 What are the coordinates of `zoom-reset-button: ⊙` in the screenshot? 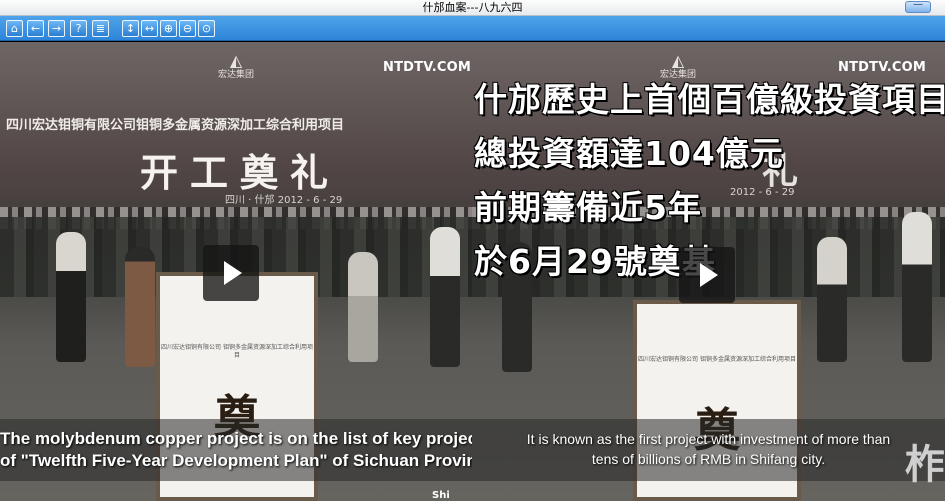 It's located at (206, 28).